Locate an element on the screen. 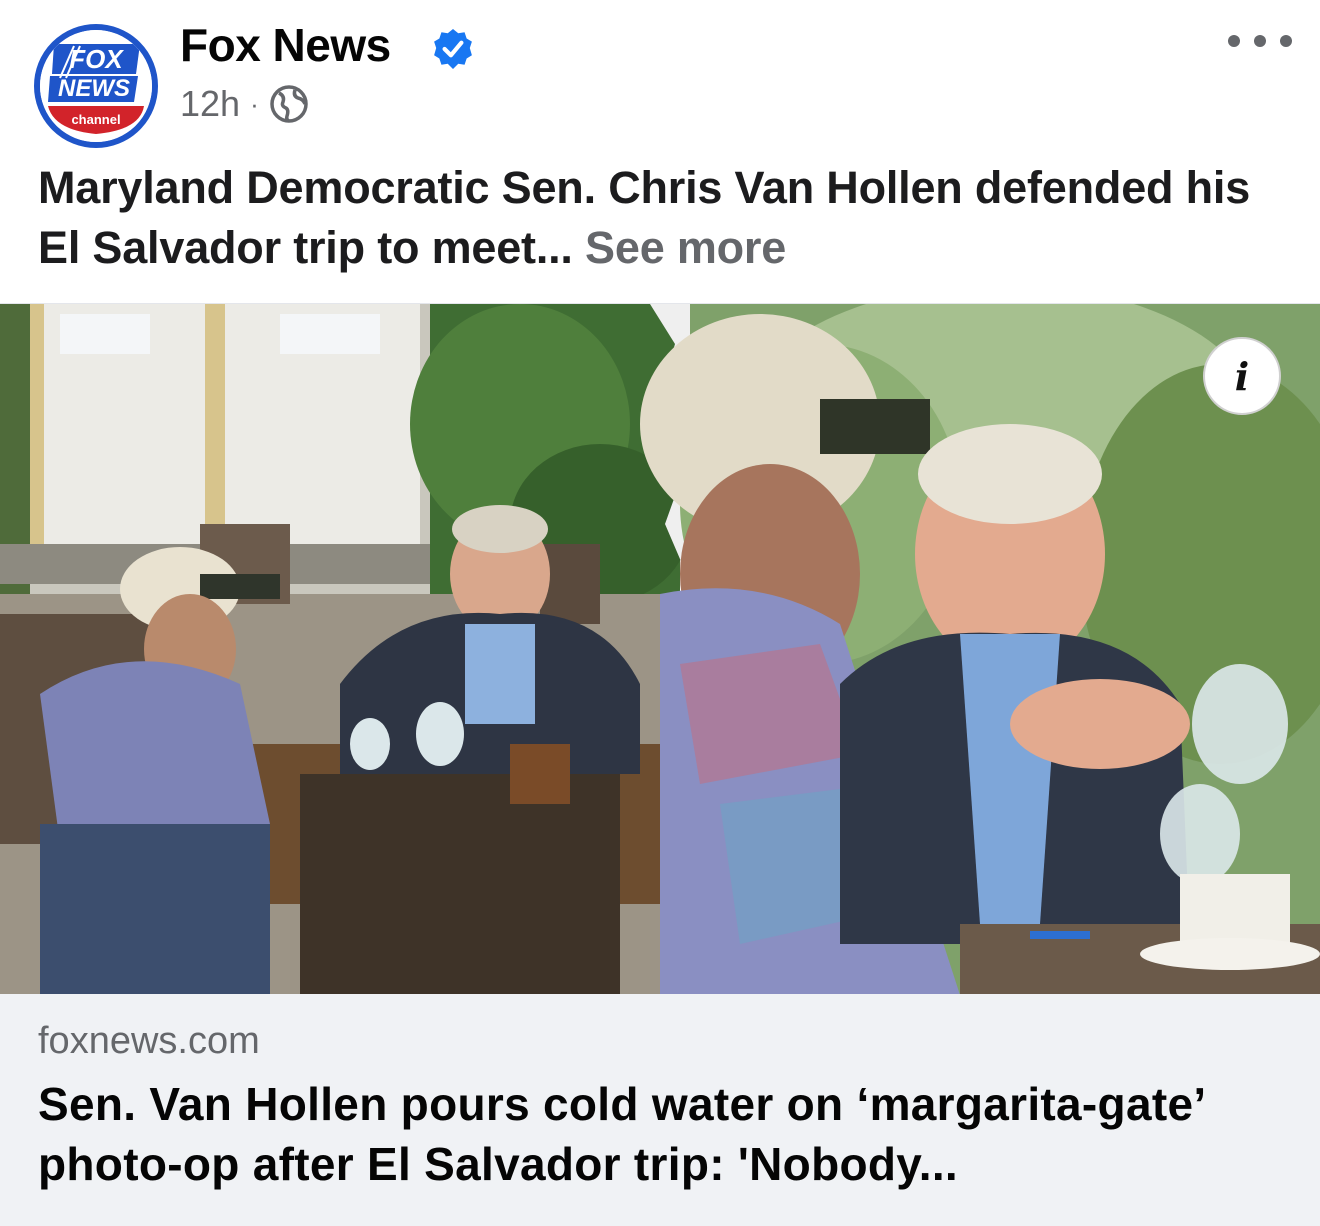 The height and width of the screenshot is (1226, 1320). verified-badge-icon is located at coordinates (453, 49).